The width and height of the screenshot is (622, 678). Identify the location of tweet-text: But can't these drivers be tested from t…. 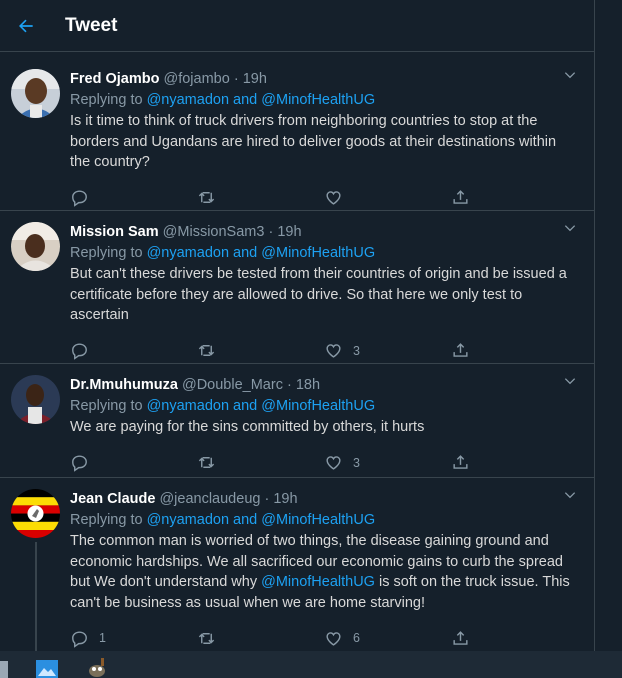
(318, 294).